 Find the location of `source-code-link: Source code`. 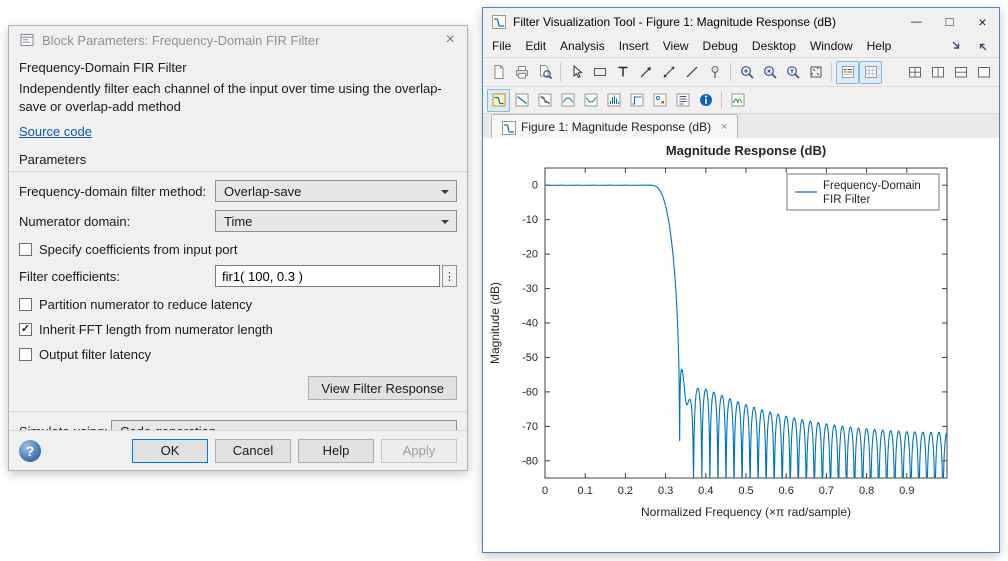

source-code-link: Source code is located at coordinates (55, 131).